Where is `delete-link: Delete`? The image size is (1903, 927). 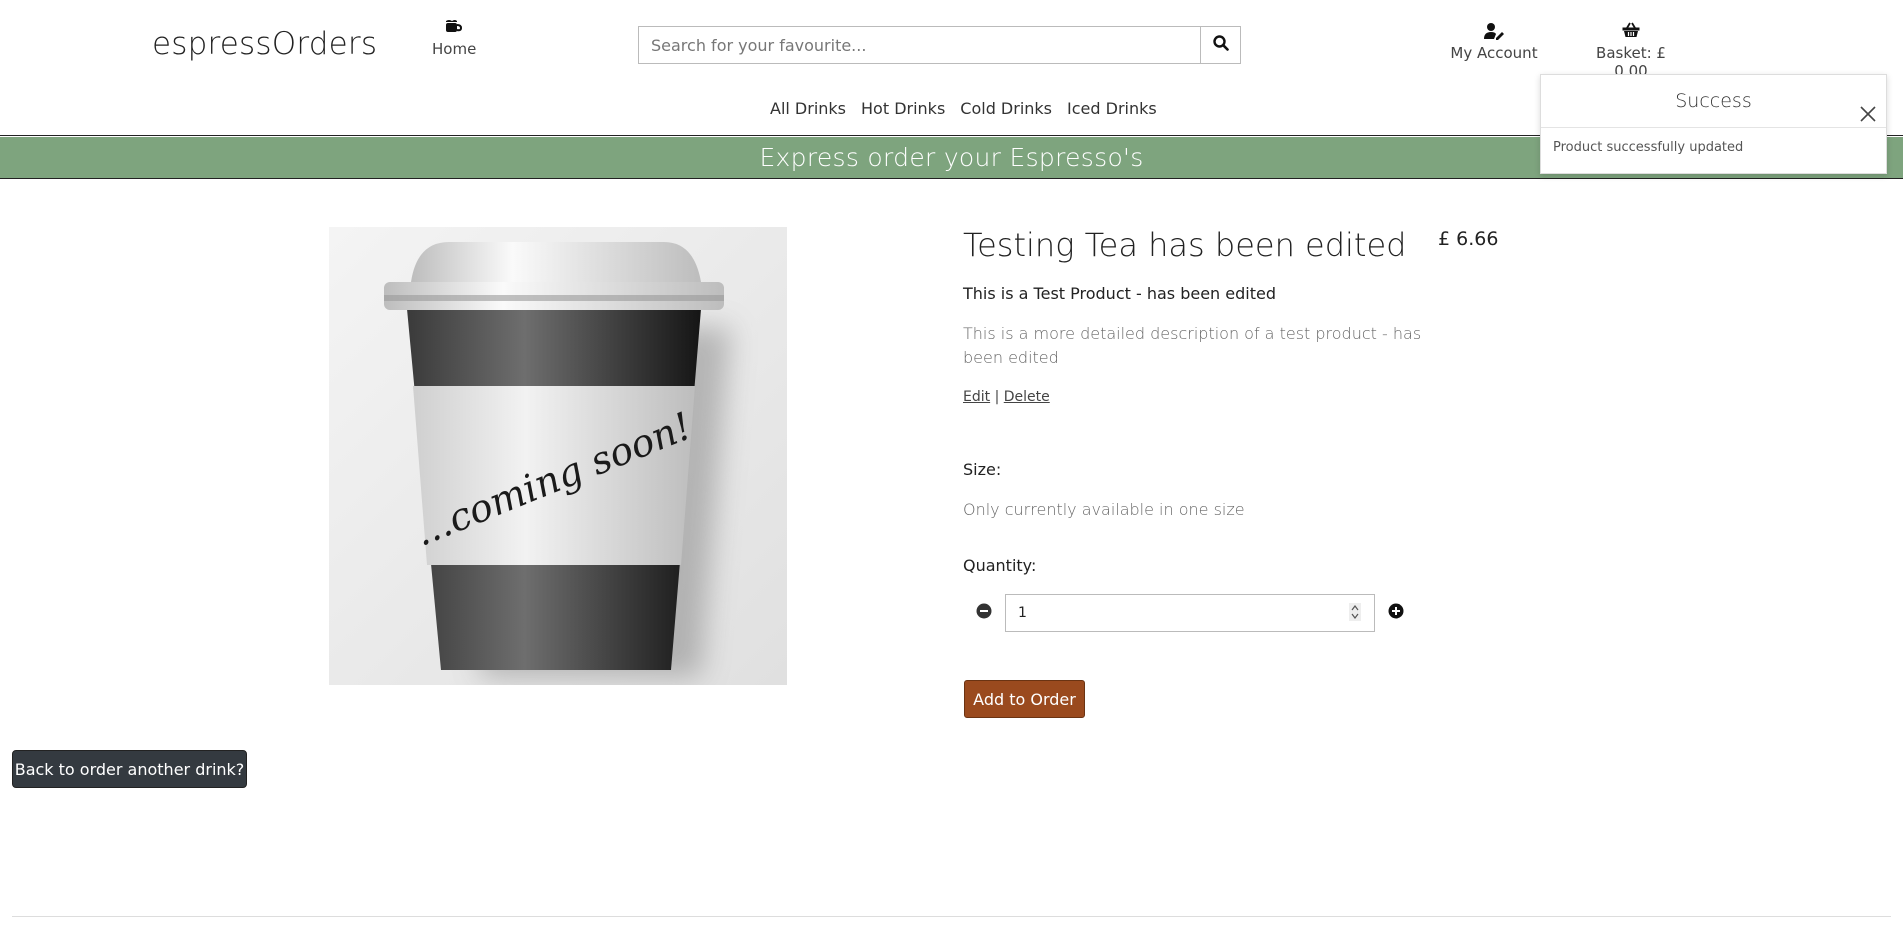
delete-link: Delete is located at coordinates (1027, 397).